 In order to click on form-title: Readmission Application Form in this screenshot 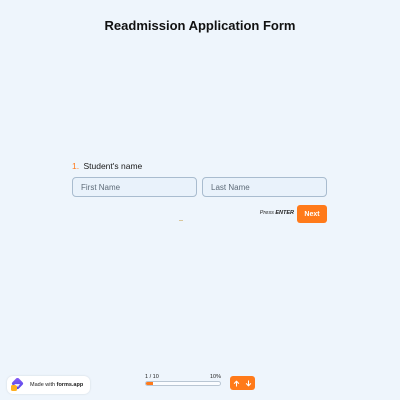, I will do `click(200, 25)`.